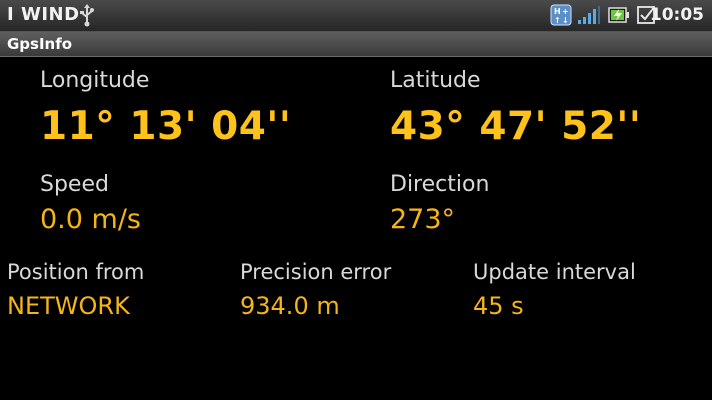  I want to click on direction-label: Direction, so click(440, 184).